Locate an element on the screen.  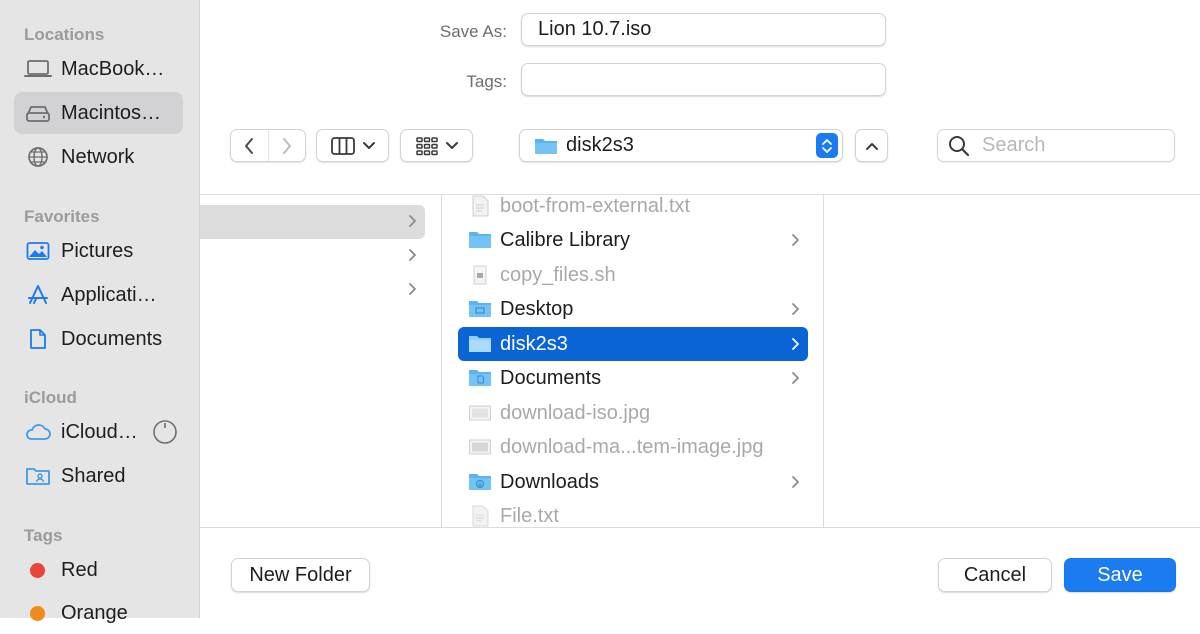
file-row: download-iso.jpg is located at coordinates (633, 413).